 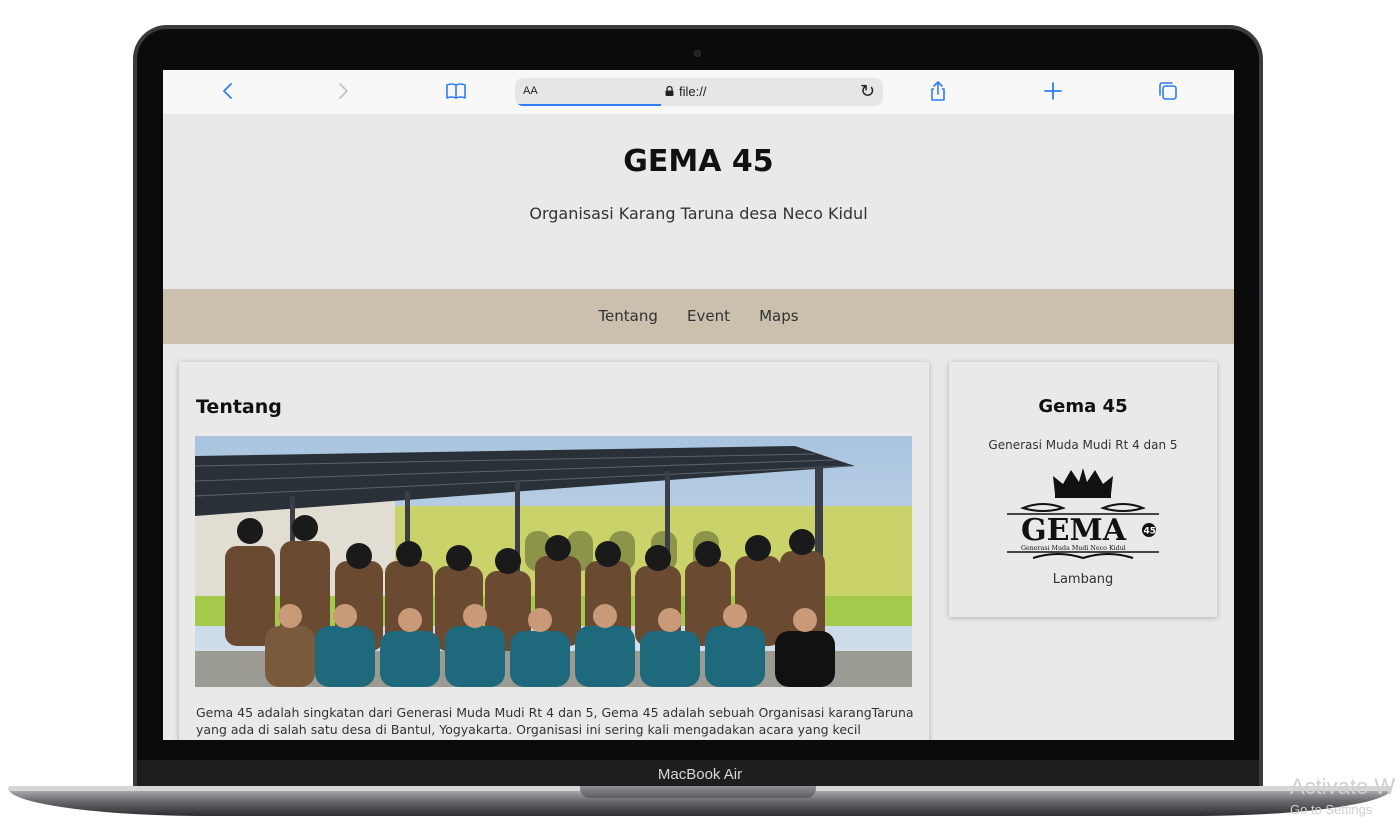 I want to click on device-model-label: MacBook Air, so click(x=700, y=774).